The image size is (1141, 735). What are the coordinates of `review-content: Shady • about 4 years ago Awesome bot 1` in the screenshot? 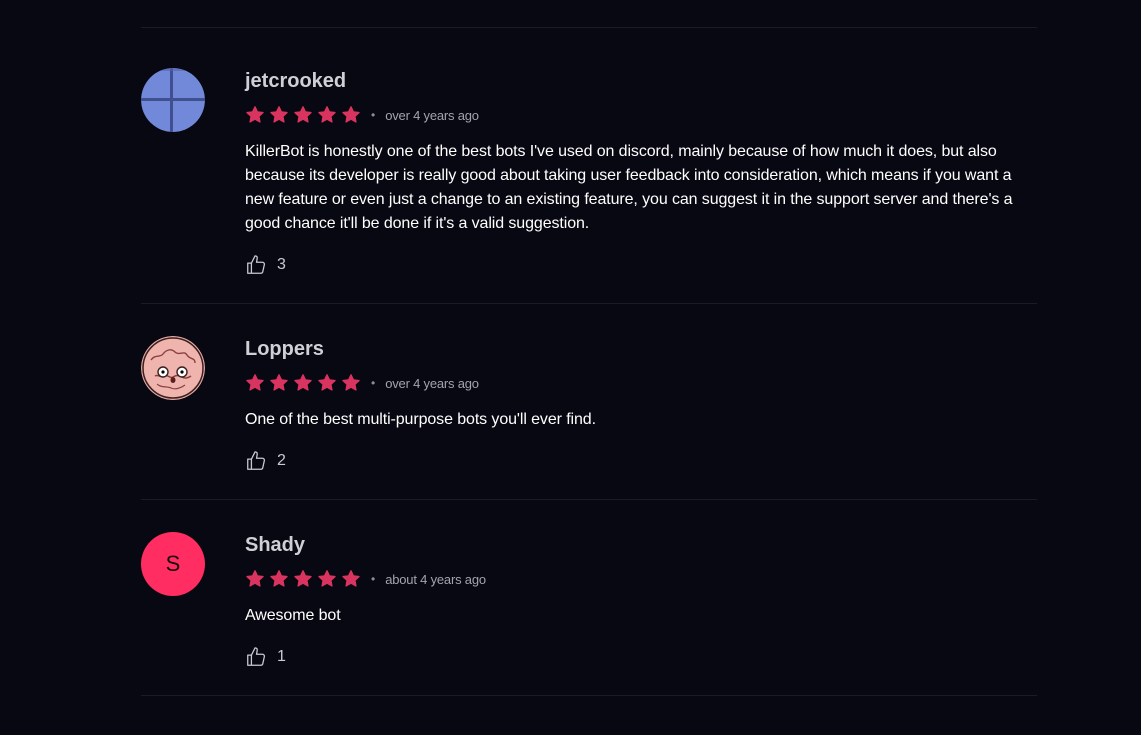 It's located at (641, 600).